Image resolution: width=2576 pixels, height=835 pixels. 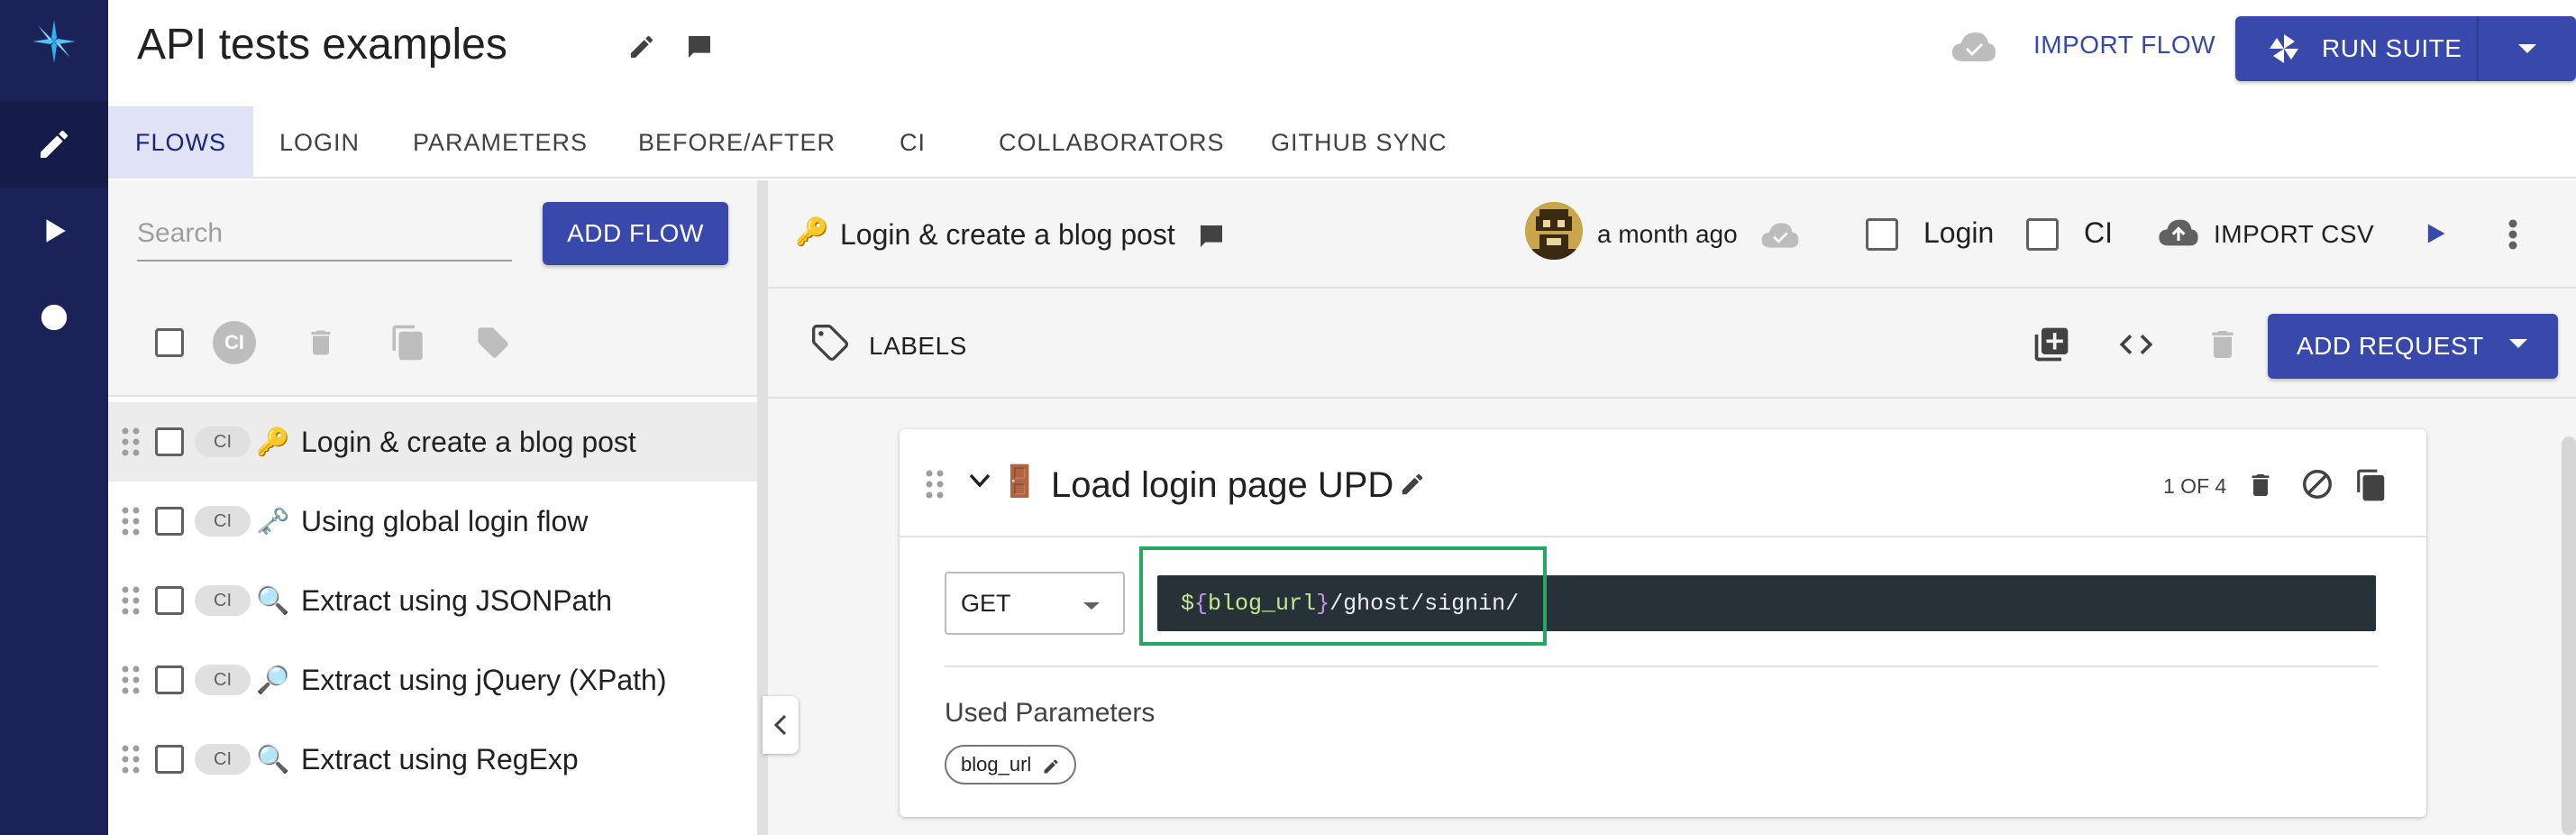 I want to click on edit-parameter-icon, so click(x=1051, y=766).